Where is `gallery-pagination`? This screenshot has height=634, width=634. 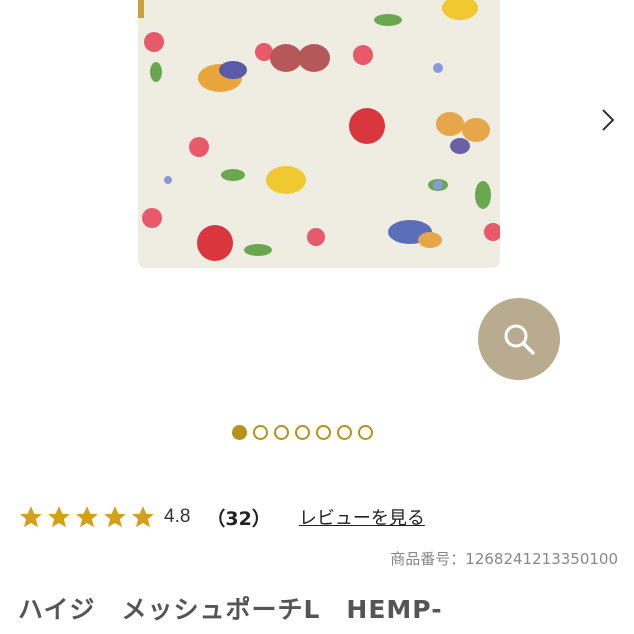
gallery-pagination is located at coordinates (302, 432).